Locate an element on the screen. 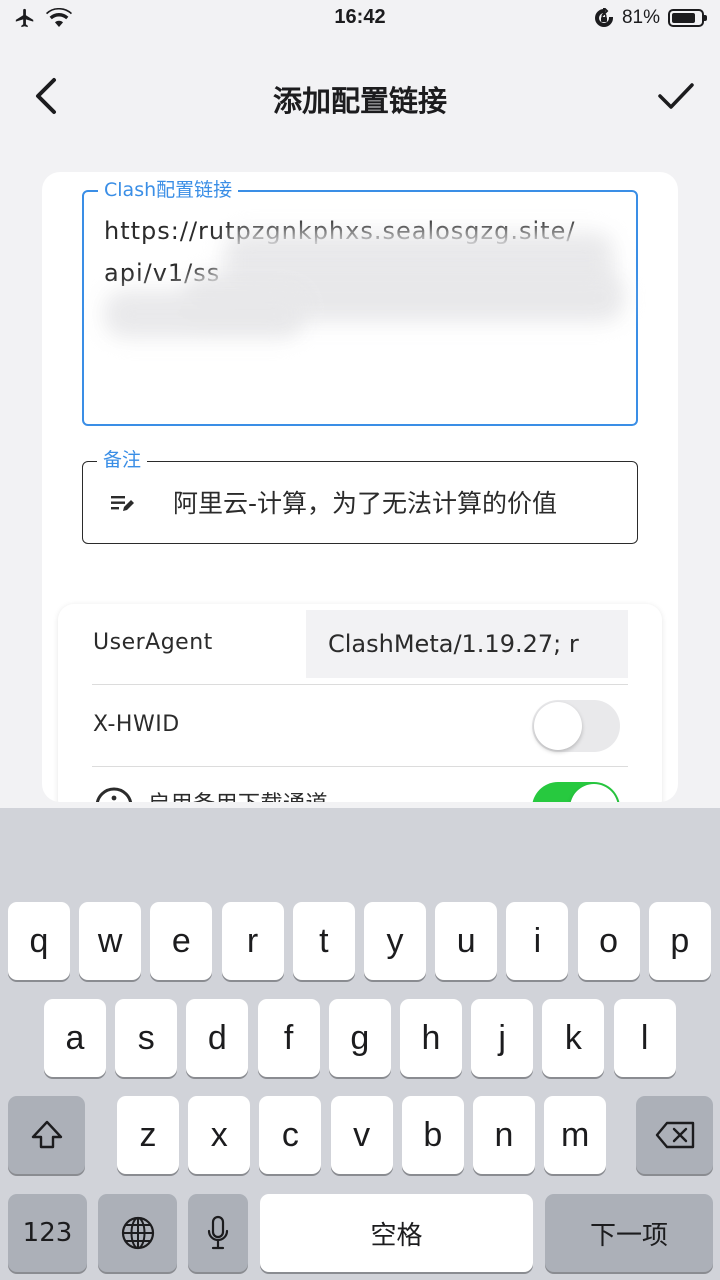 This screenshot has width=720, height=1280. key-b: b is located at coordinates (432, 1135).